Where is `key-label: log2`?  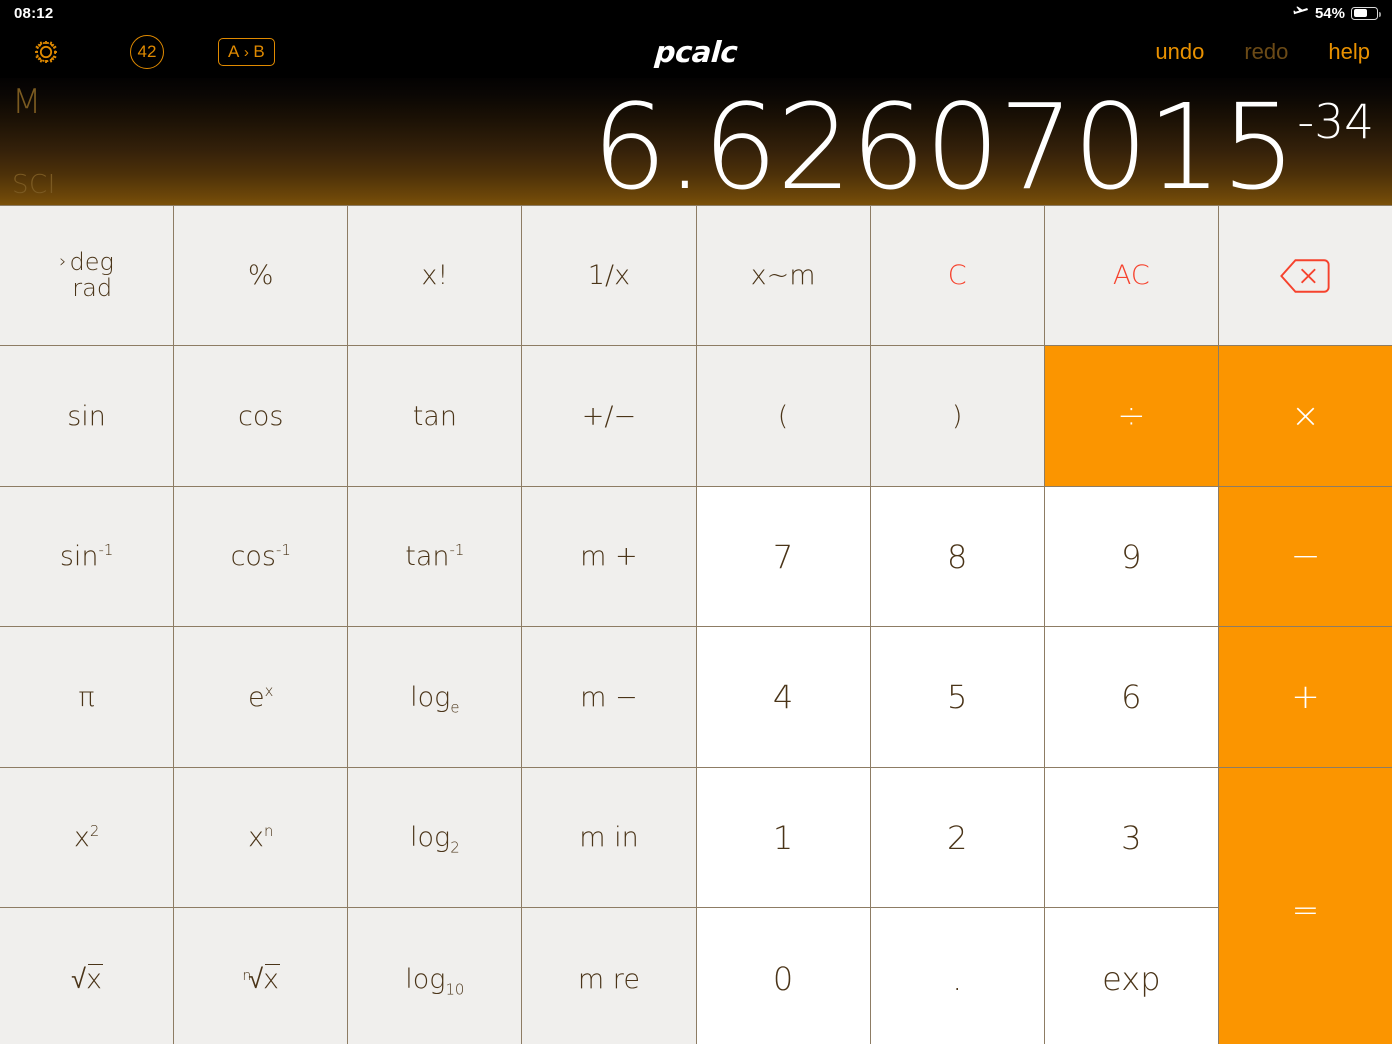 key-label: log2 is located at coordinates (434, 839).